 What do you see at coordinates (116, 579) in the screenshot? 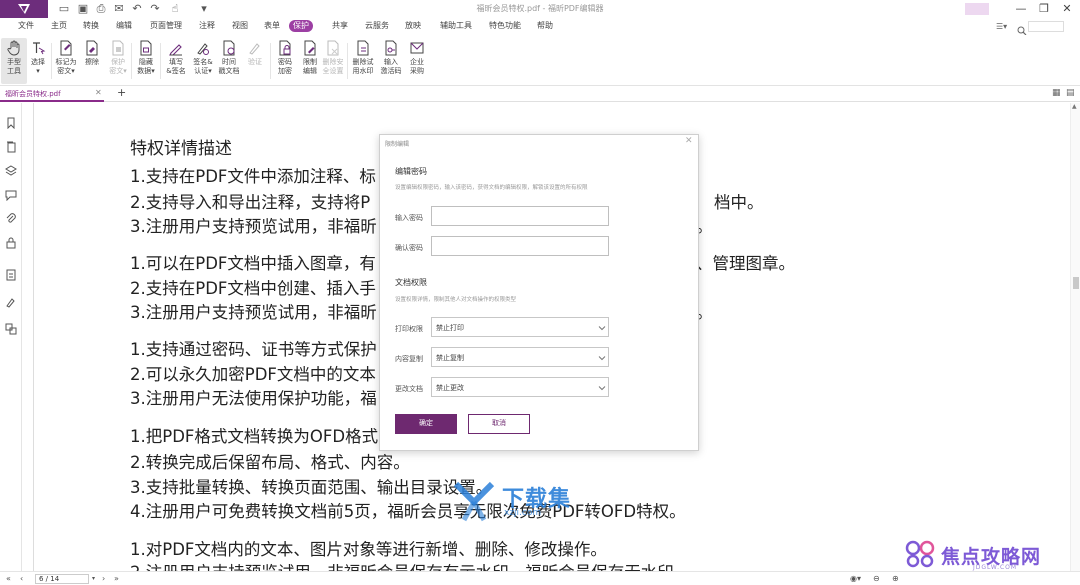
I see `last-page-icon: »` at bounding box center [116, 579].